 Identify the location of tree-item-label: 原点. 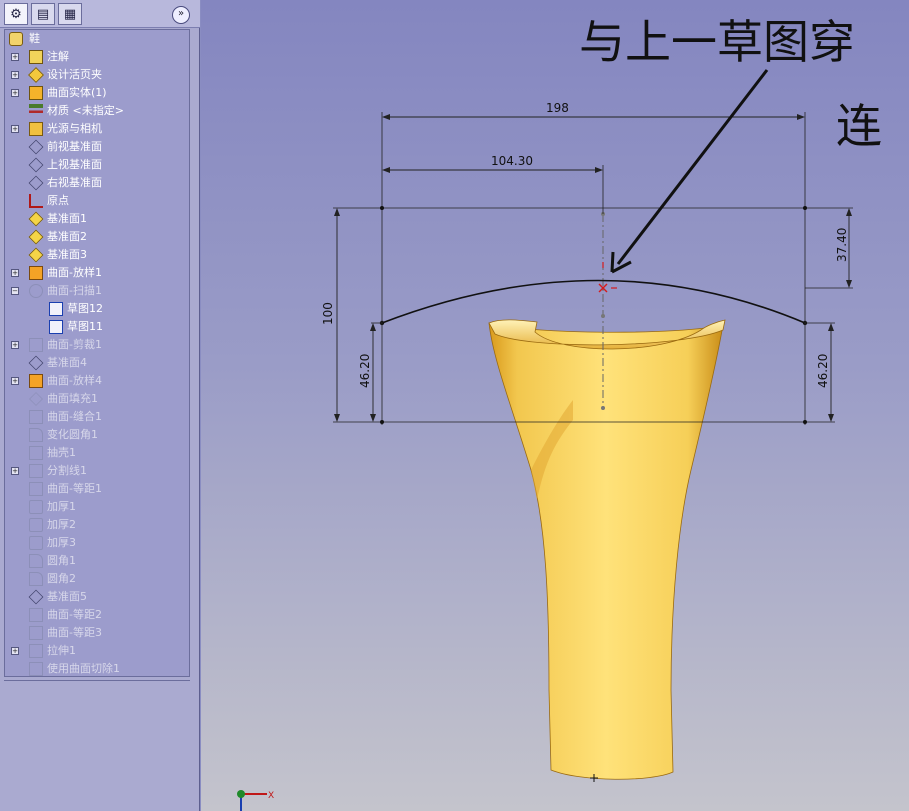
(58, 200).